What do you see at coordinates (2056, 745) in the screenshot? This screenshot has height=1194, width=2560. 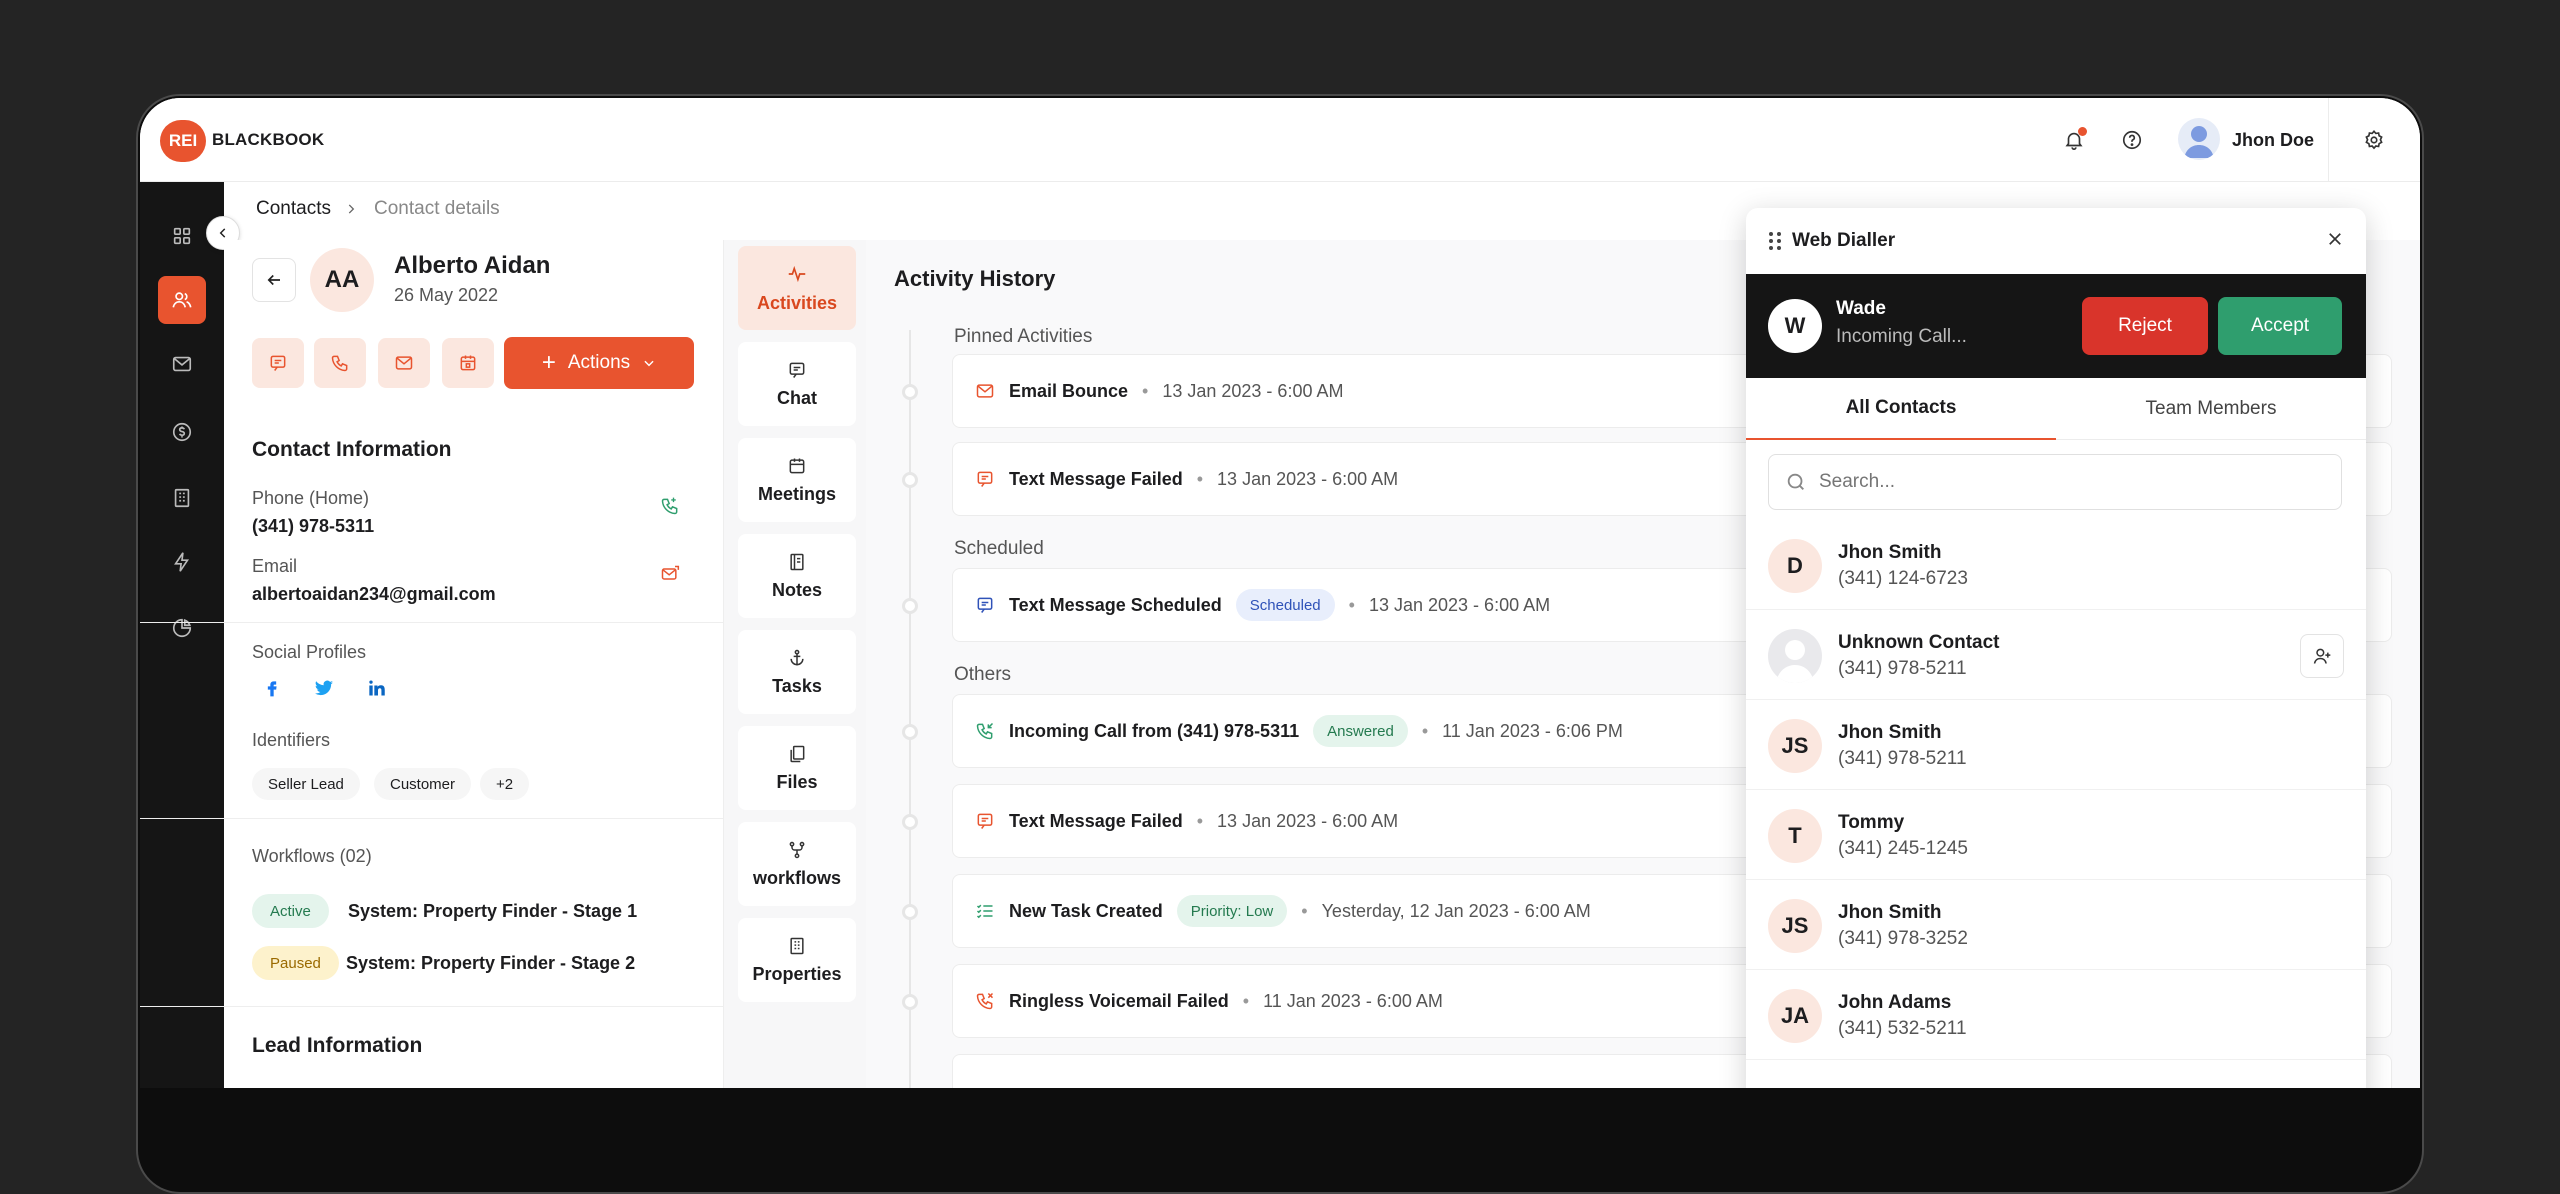 I see `contact-list-item: JS Jhon Smith (341) 978-5211` at bounding box center [2056, 745].